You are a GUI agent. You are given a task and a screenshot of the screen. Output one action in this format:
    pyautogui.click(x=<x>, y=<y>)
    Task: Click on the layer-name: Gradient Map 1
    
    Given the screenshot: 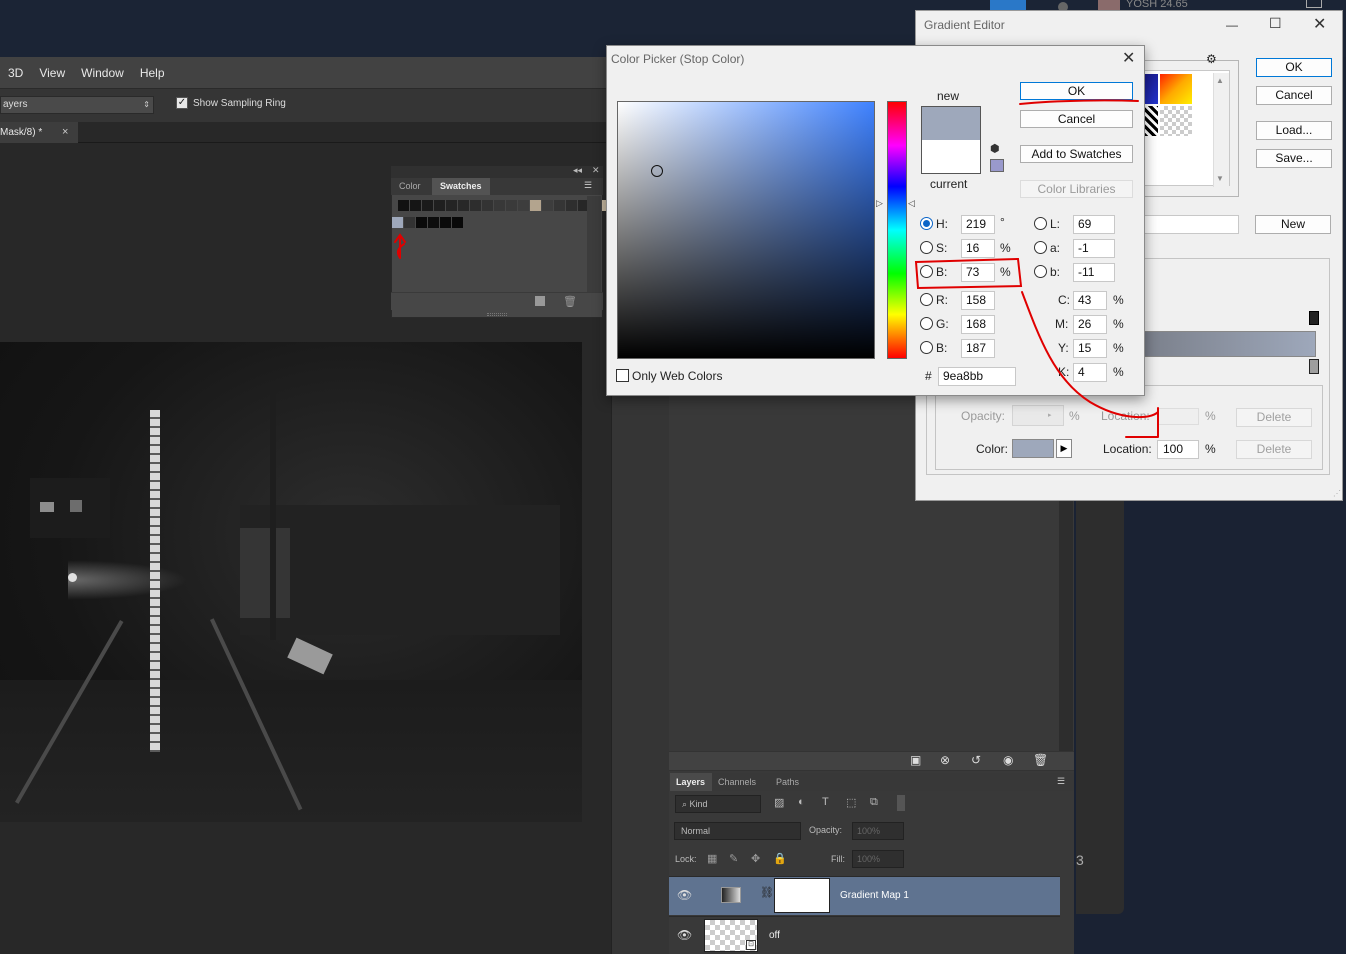 What is the action you would take?
    pyautogui.click(x=874, y=895)
    